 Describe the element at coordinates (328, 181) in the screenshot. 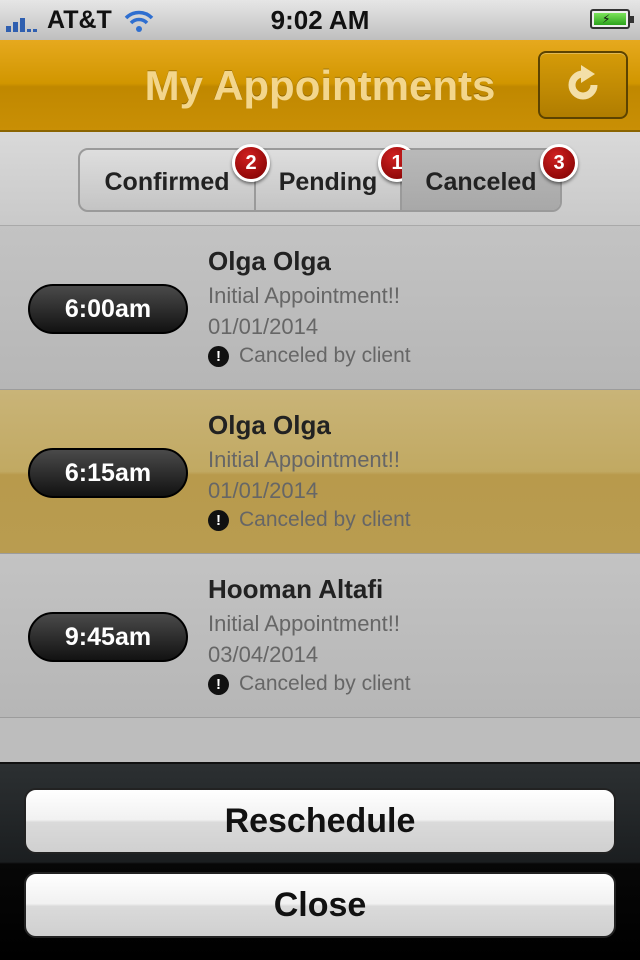

I see `tab-label: Pending` at that location.